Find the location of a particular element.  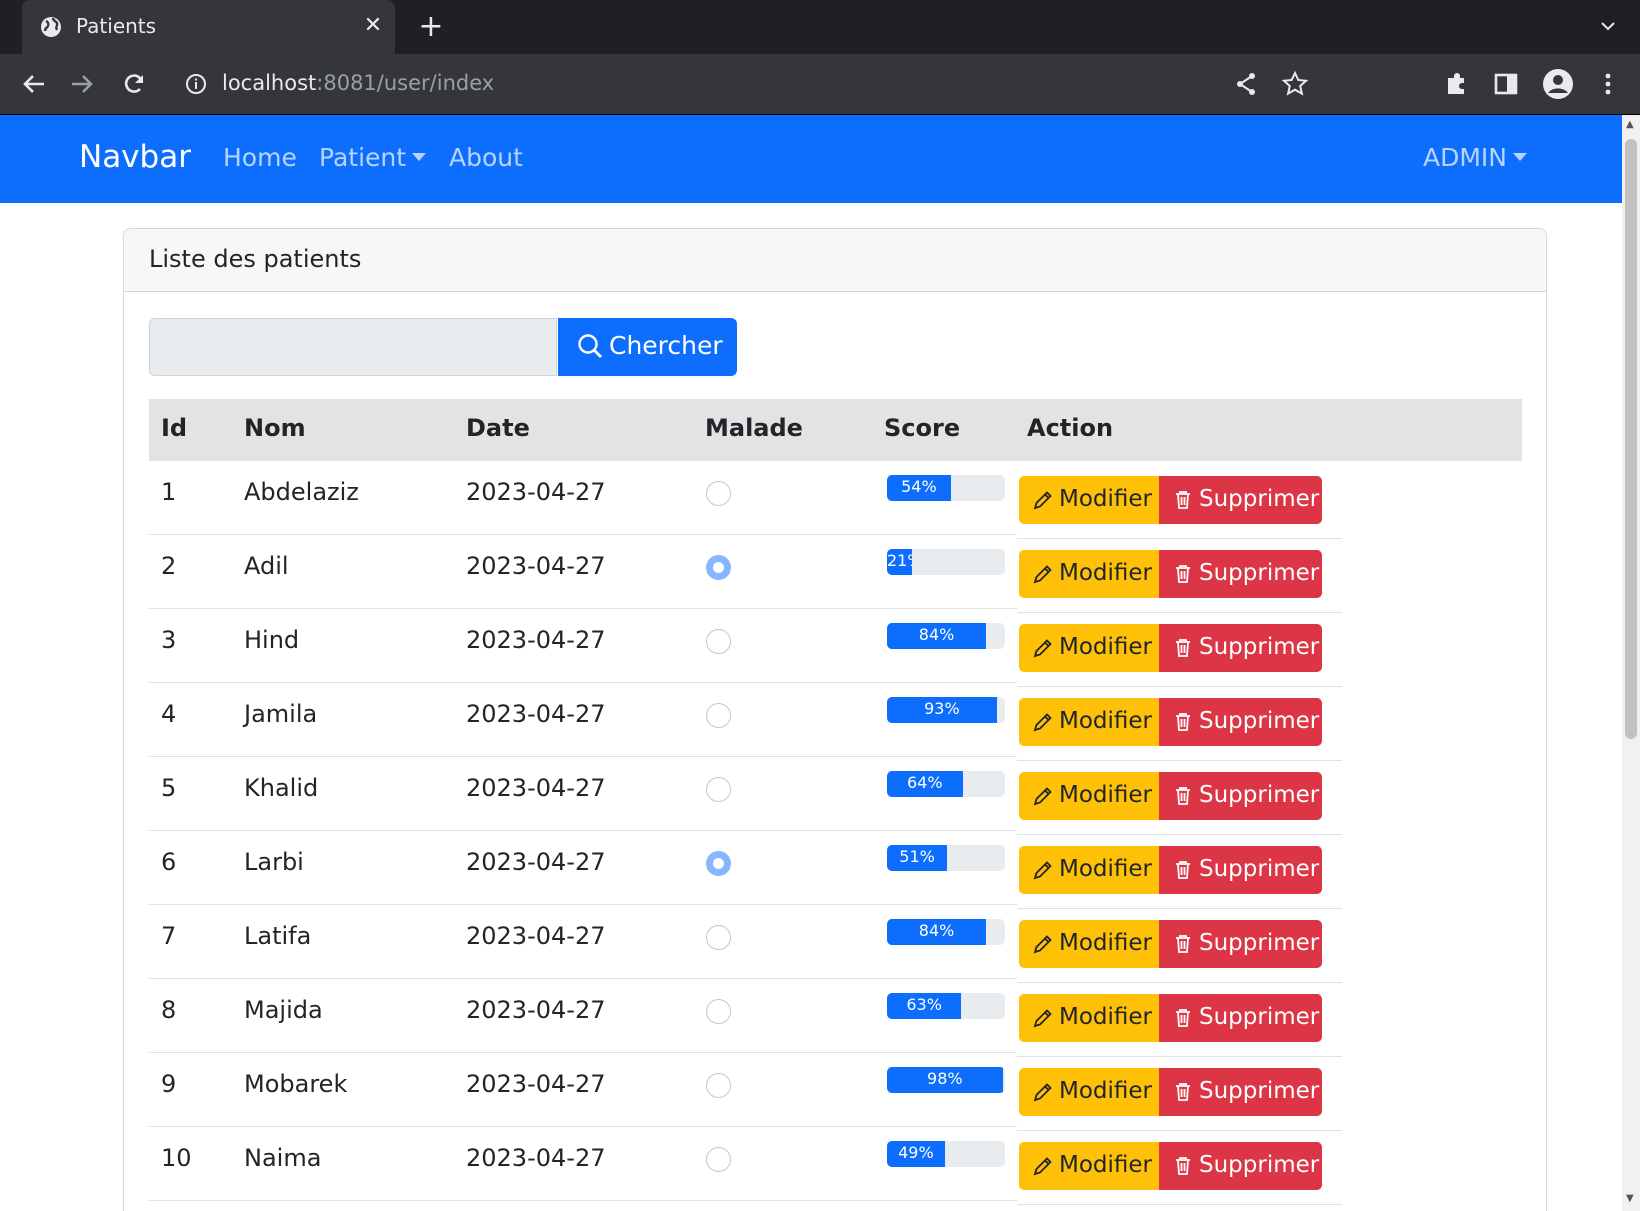

scrollbar-thumb is located at coordinates (1631, 439).